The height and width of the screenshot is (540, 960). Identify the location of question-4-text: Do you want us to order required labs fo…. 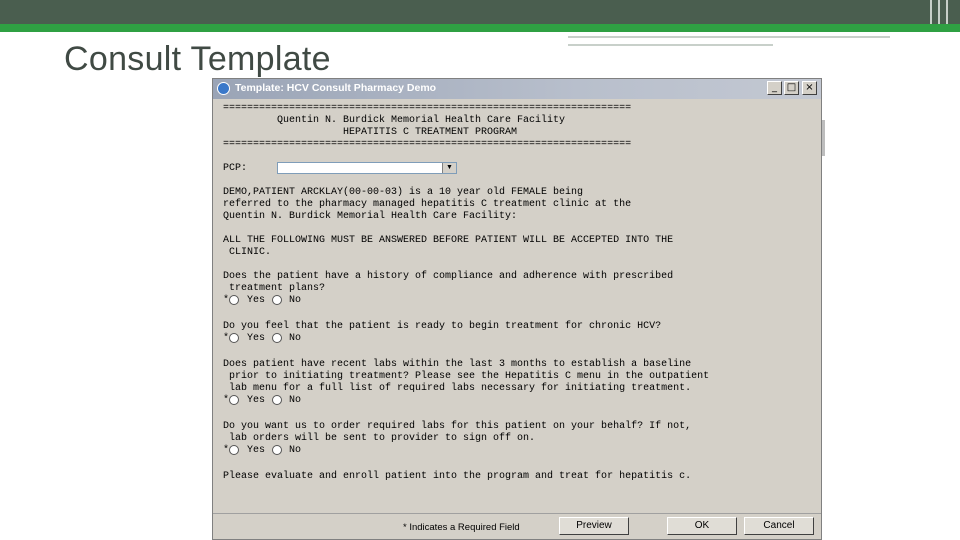
(457, 426).